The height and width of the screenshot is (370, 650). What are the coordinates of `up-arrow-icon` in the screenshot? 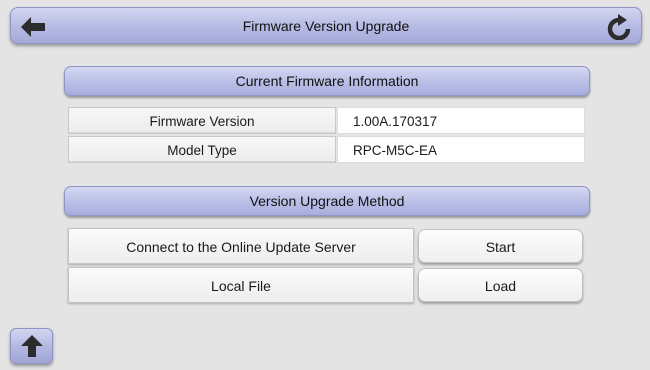 It's located at (31, 346).